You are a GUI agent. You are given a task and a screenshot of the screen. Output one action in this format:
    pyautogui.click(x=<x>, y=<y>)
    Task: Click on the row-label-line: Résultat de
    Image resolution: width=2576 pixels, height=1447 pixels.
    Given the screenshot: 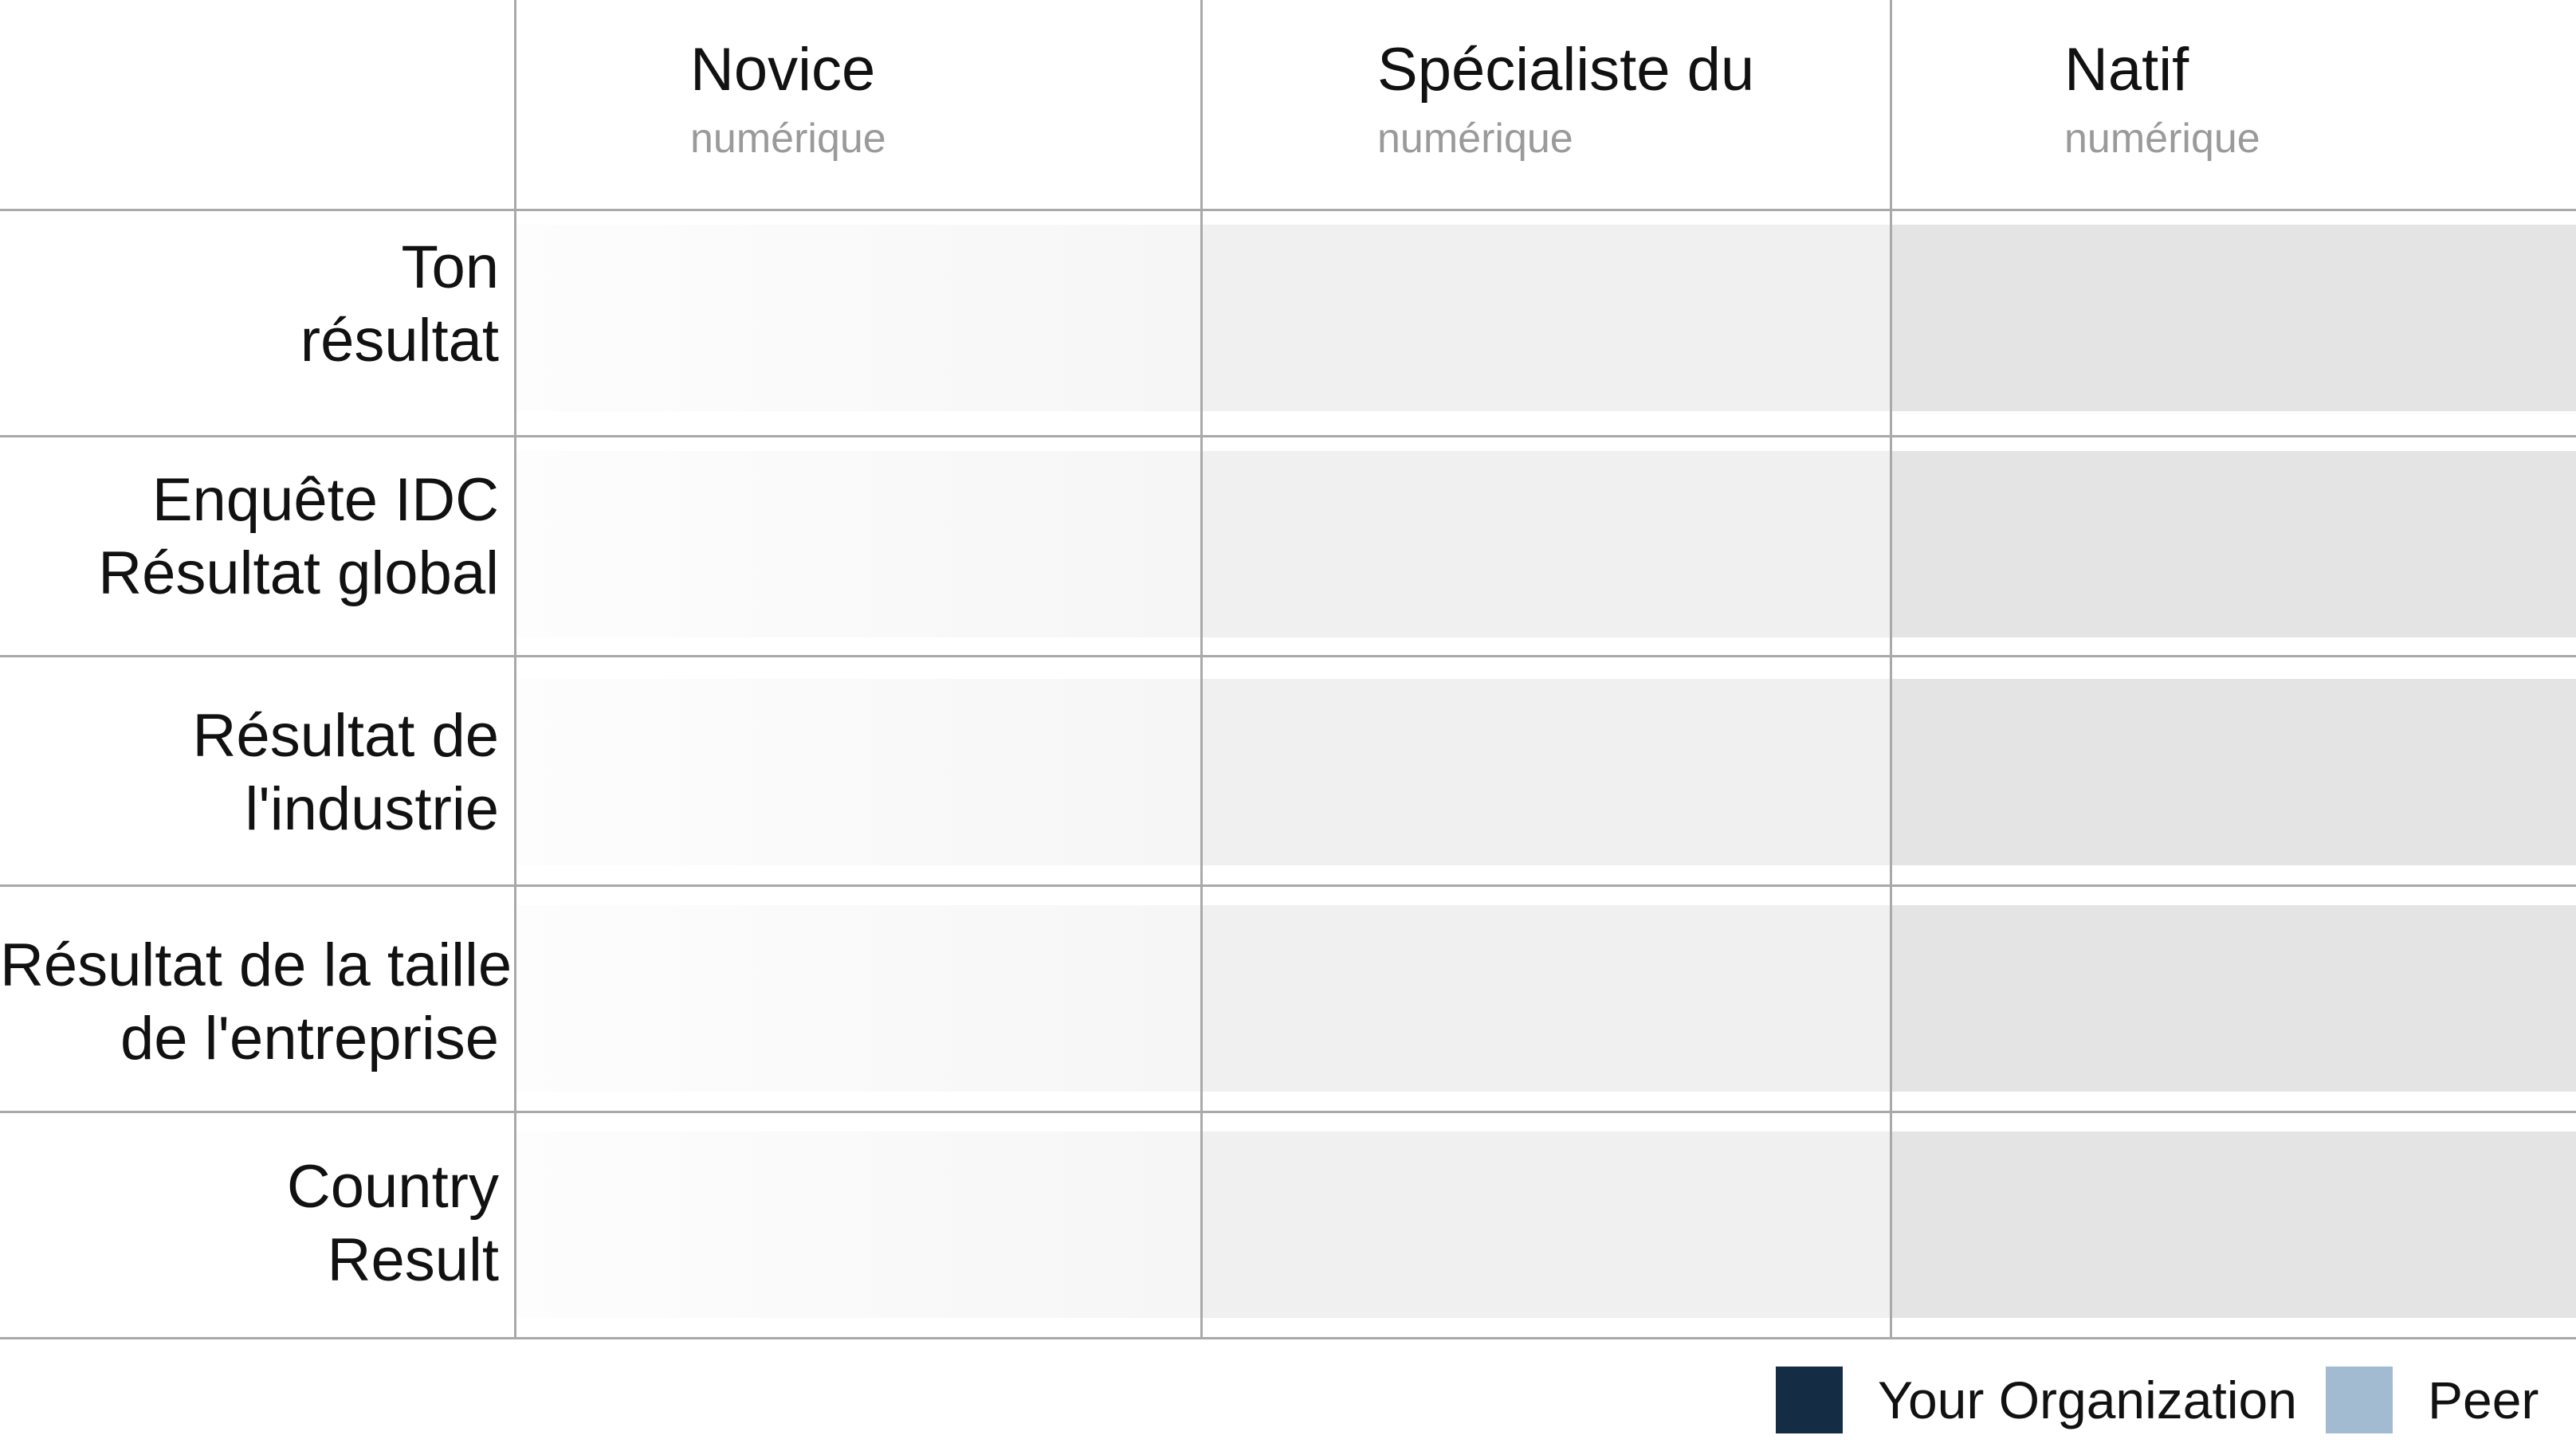 What is the action you would take?
    pyautogui.click(x=345, y=736)
    